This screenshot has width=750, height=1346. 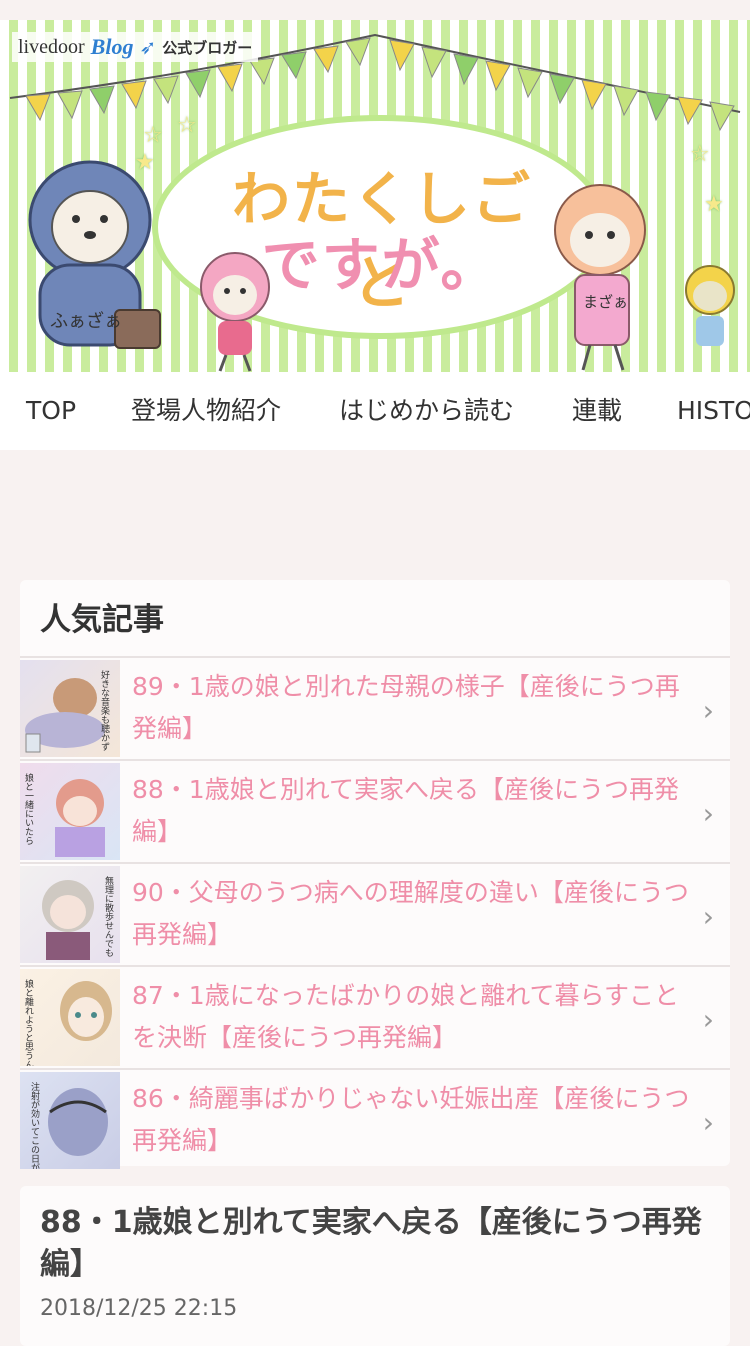 I want to click on article-thumbnail: 娘と離れようと思うんです, so click(x=70, y=1017).